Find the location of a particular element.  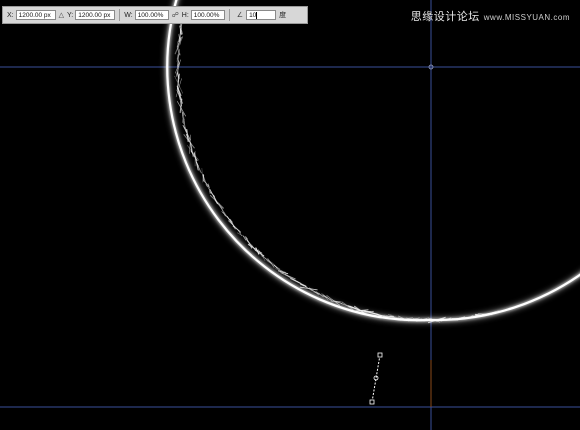

transform-handle-top is located at coordinates (380, 355).